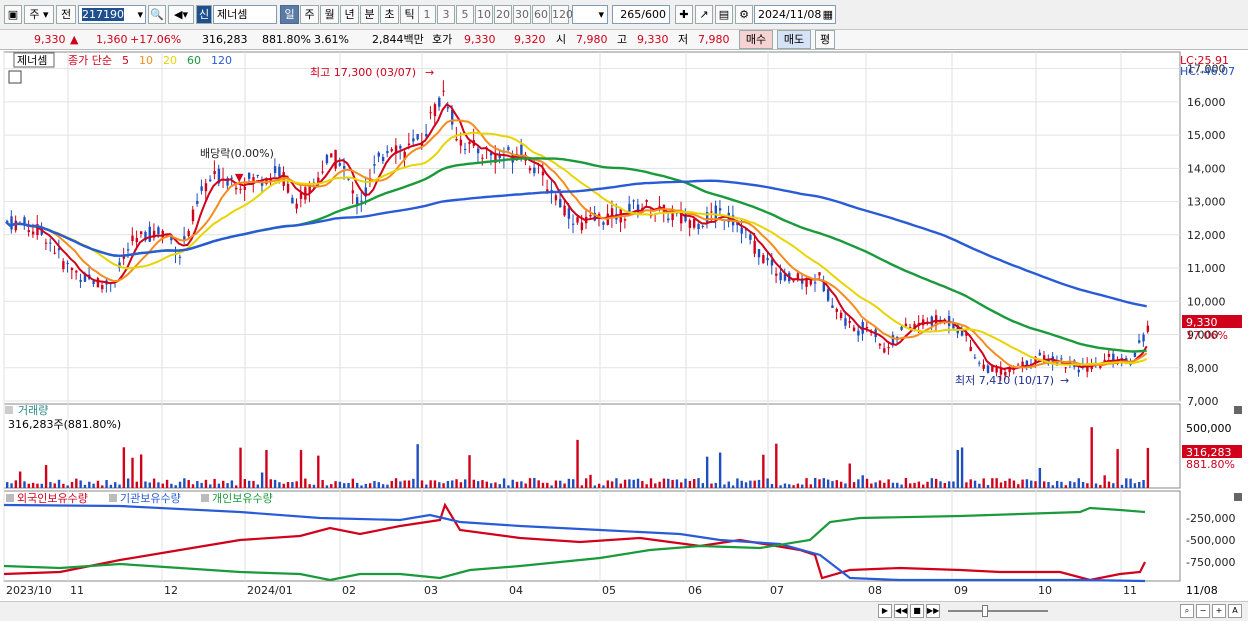 The width and height of the screenshot is (1248, 621). What do you see at coordinates (794, 39) in the screenshot?
I see `sell-button: 매도` at bounding box center [794, 39].